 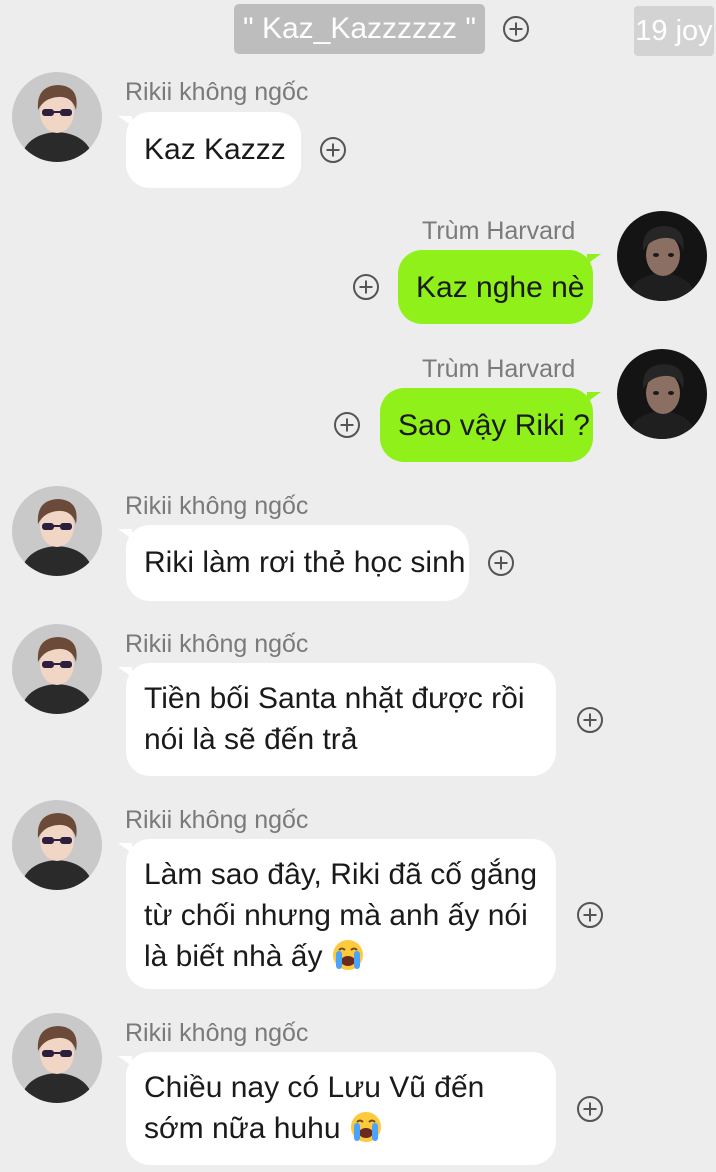 I want to click on message-text: Riki làm rơi thẻ học sinh, so click(x=305, y=562).